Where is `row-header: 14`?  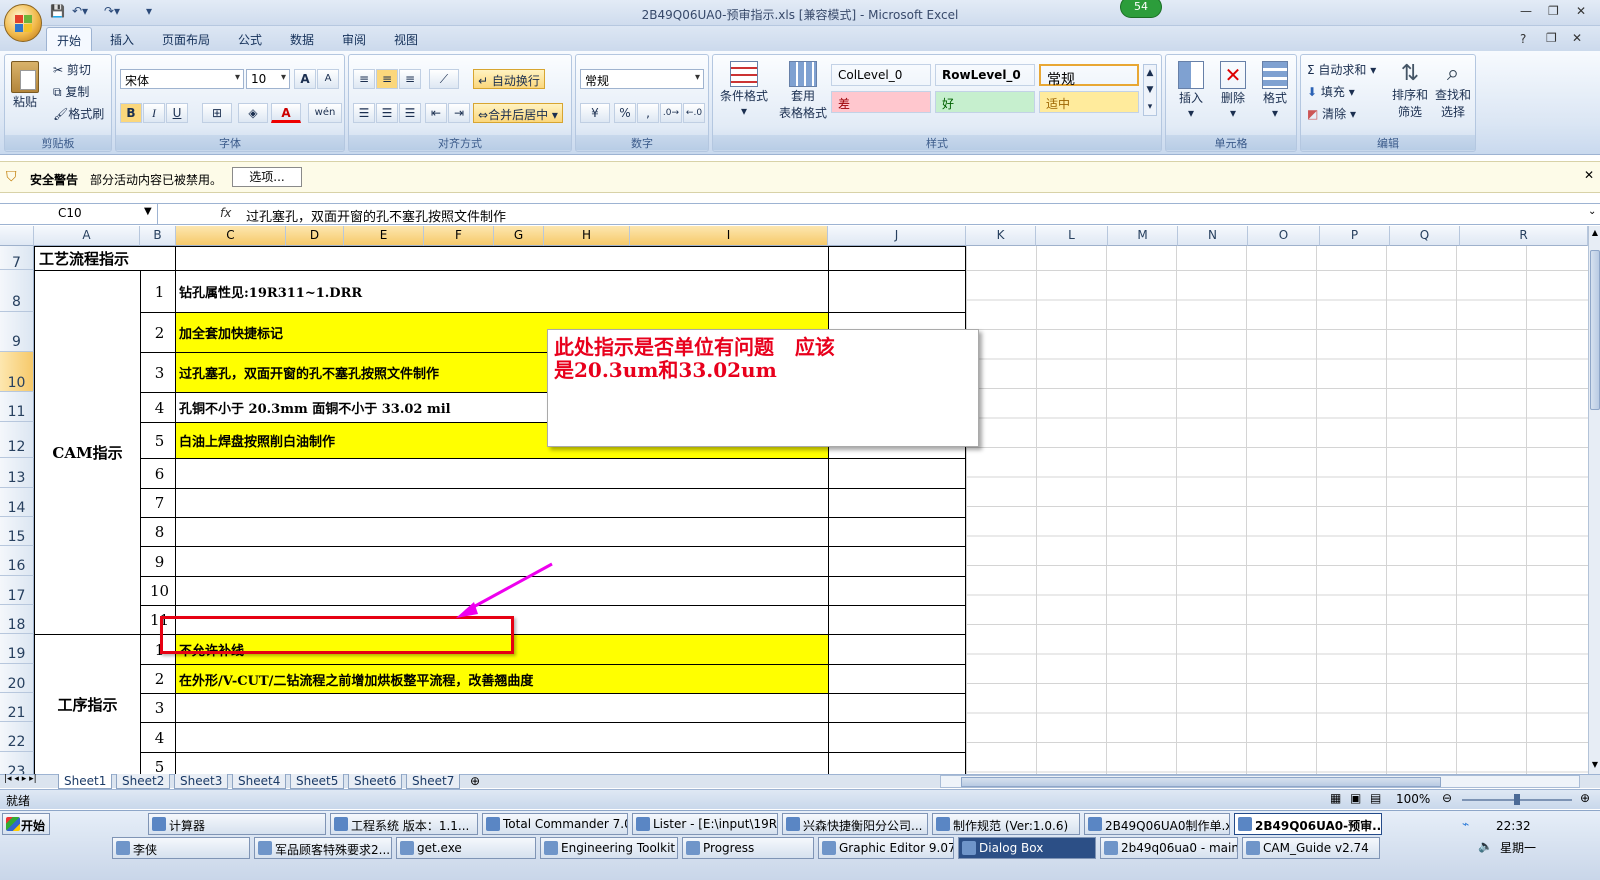 row-header: 14 is located at coordinates (17, 502).